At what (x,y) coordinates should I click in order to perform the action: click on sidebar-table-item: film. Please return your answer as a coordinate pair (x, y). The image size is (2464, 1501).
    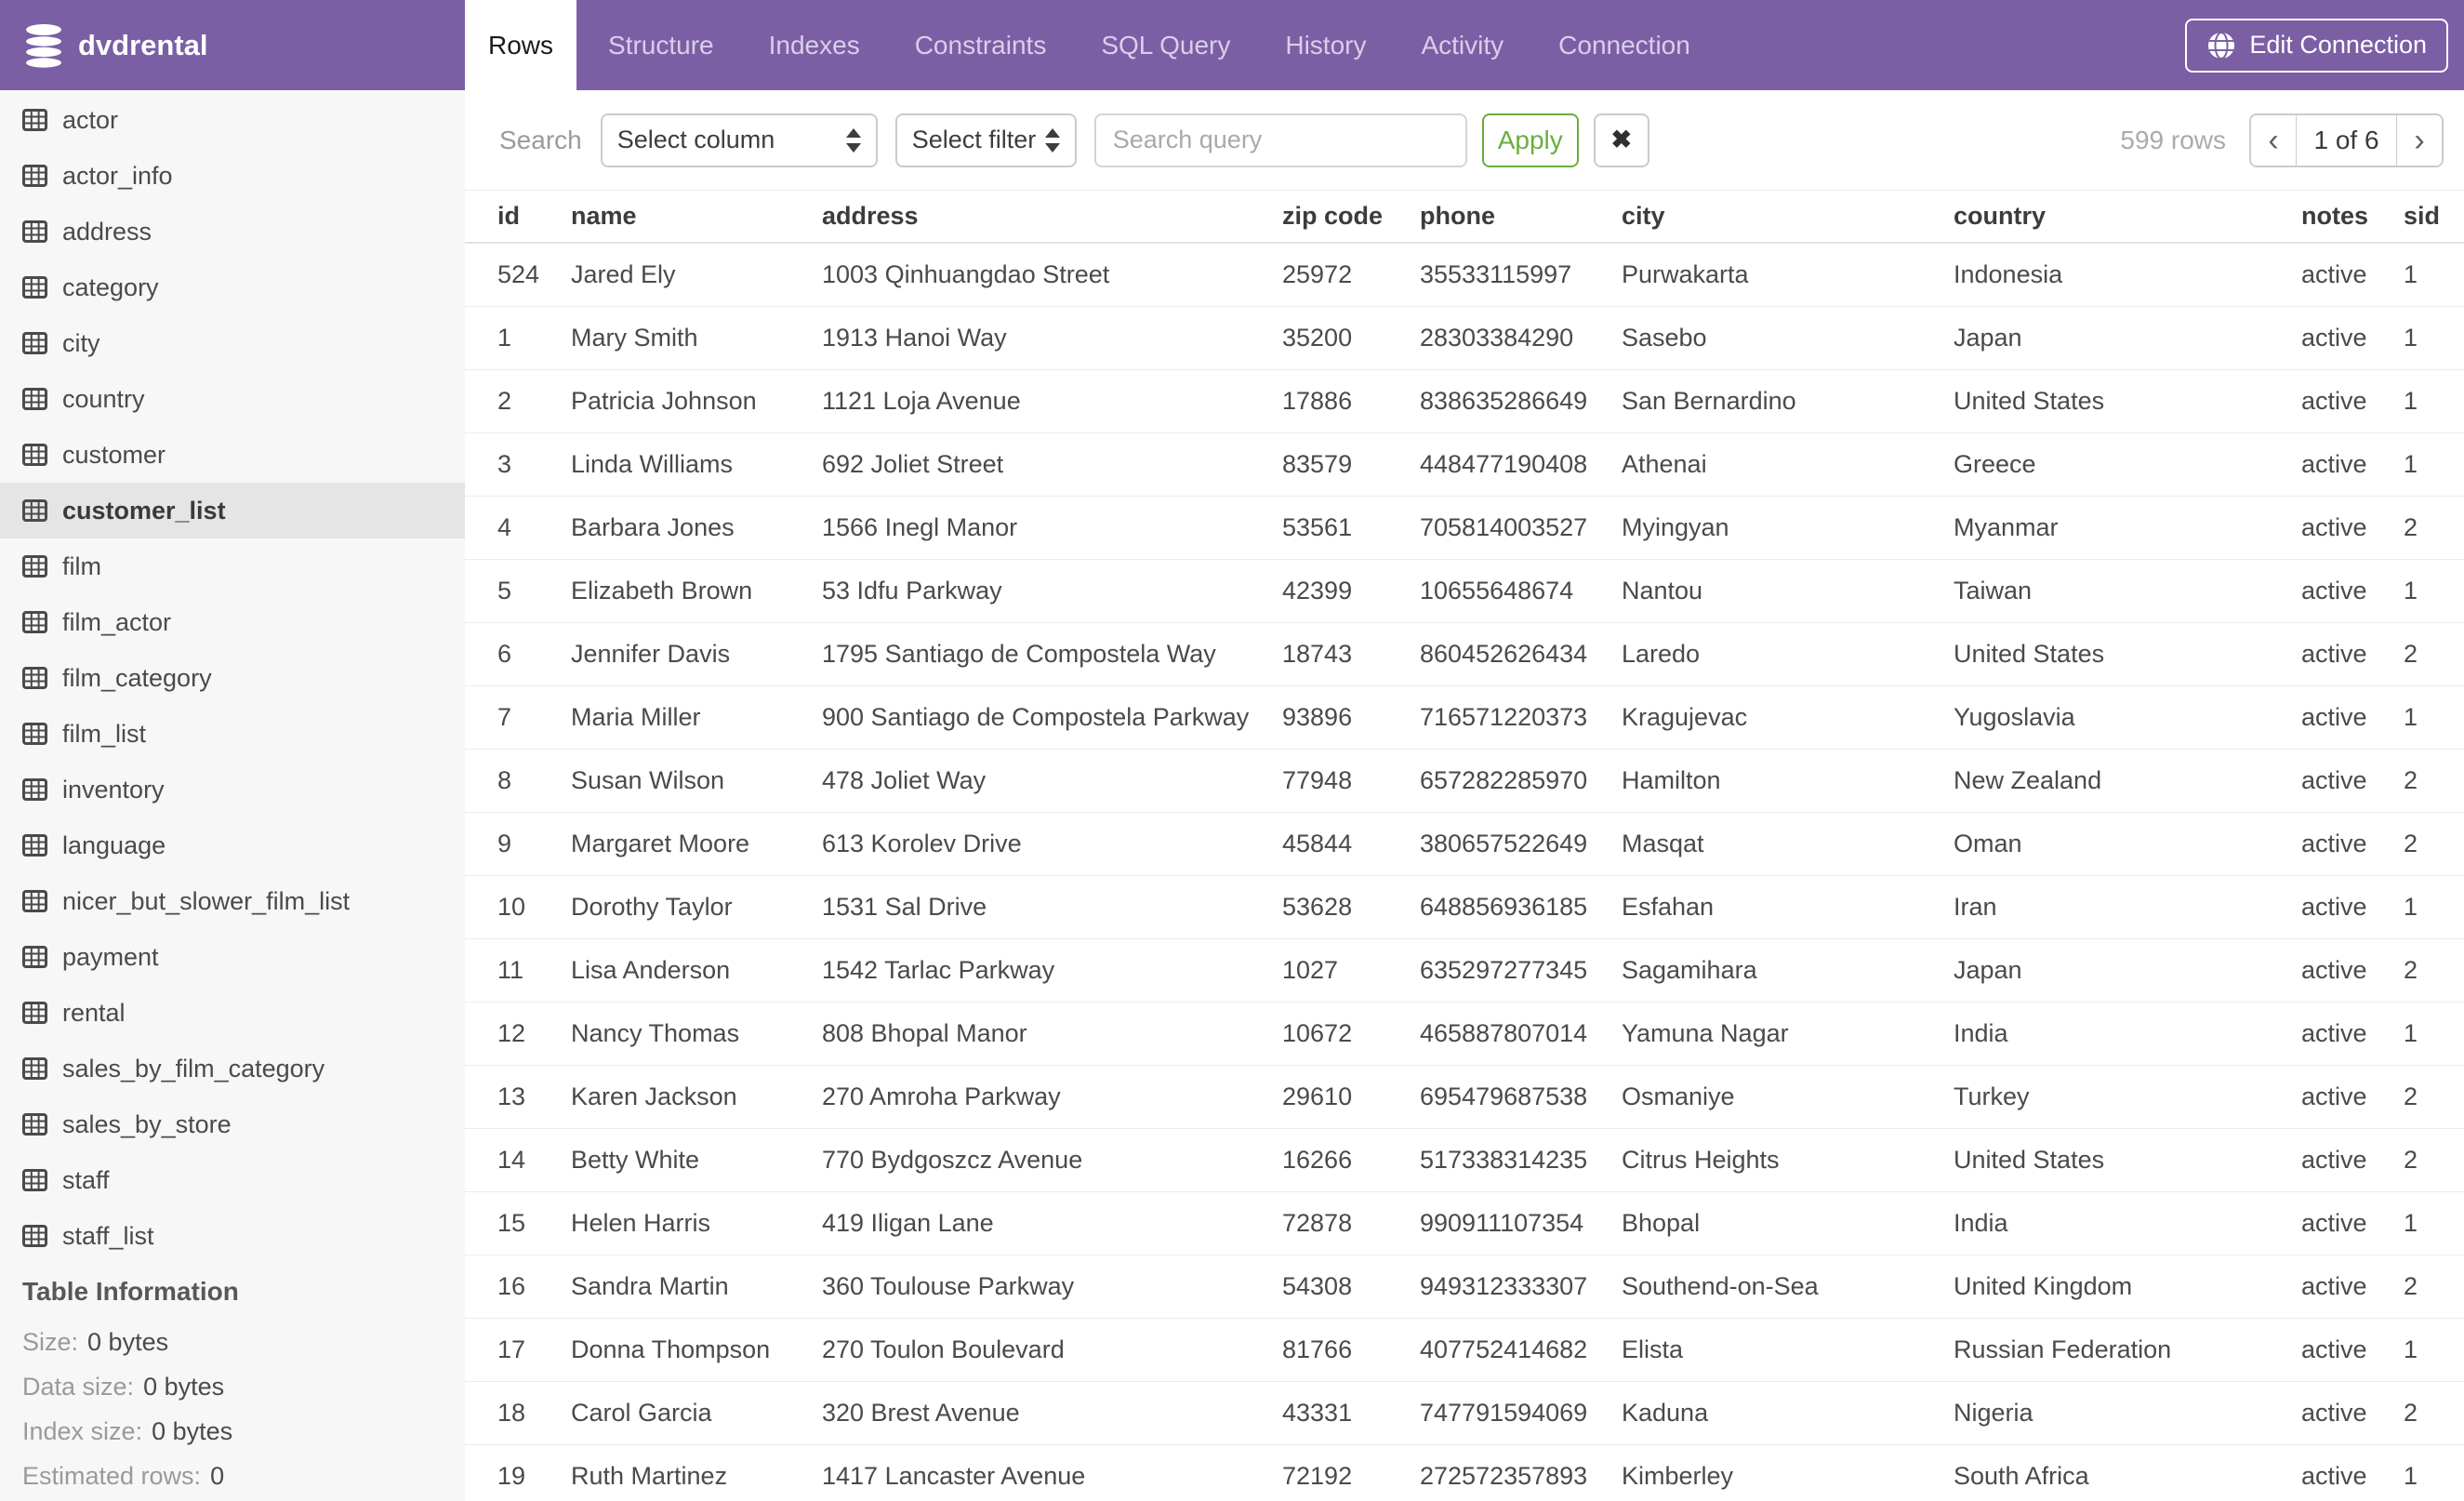
    Looking at the image, I should click on (232, 566).